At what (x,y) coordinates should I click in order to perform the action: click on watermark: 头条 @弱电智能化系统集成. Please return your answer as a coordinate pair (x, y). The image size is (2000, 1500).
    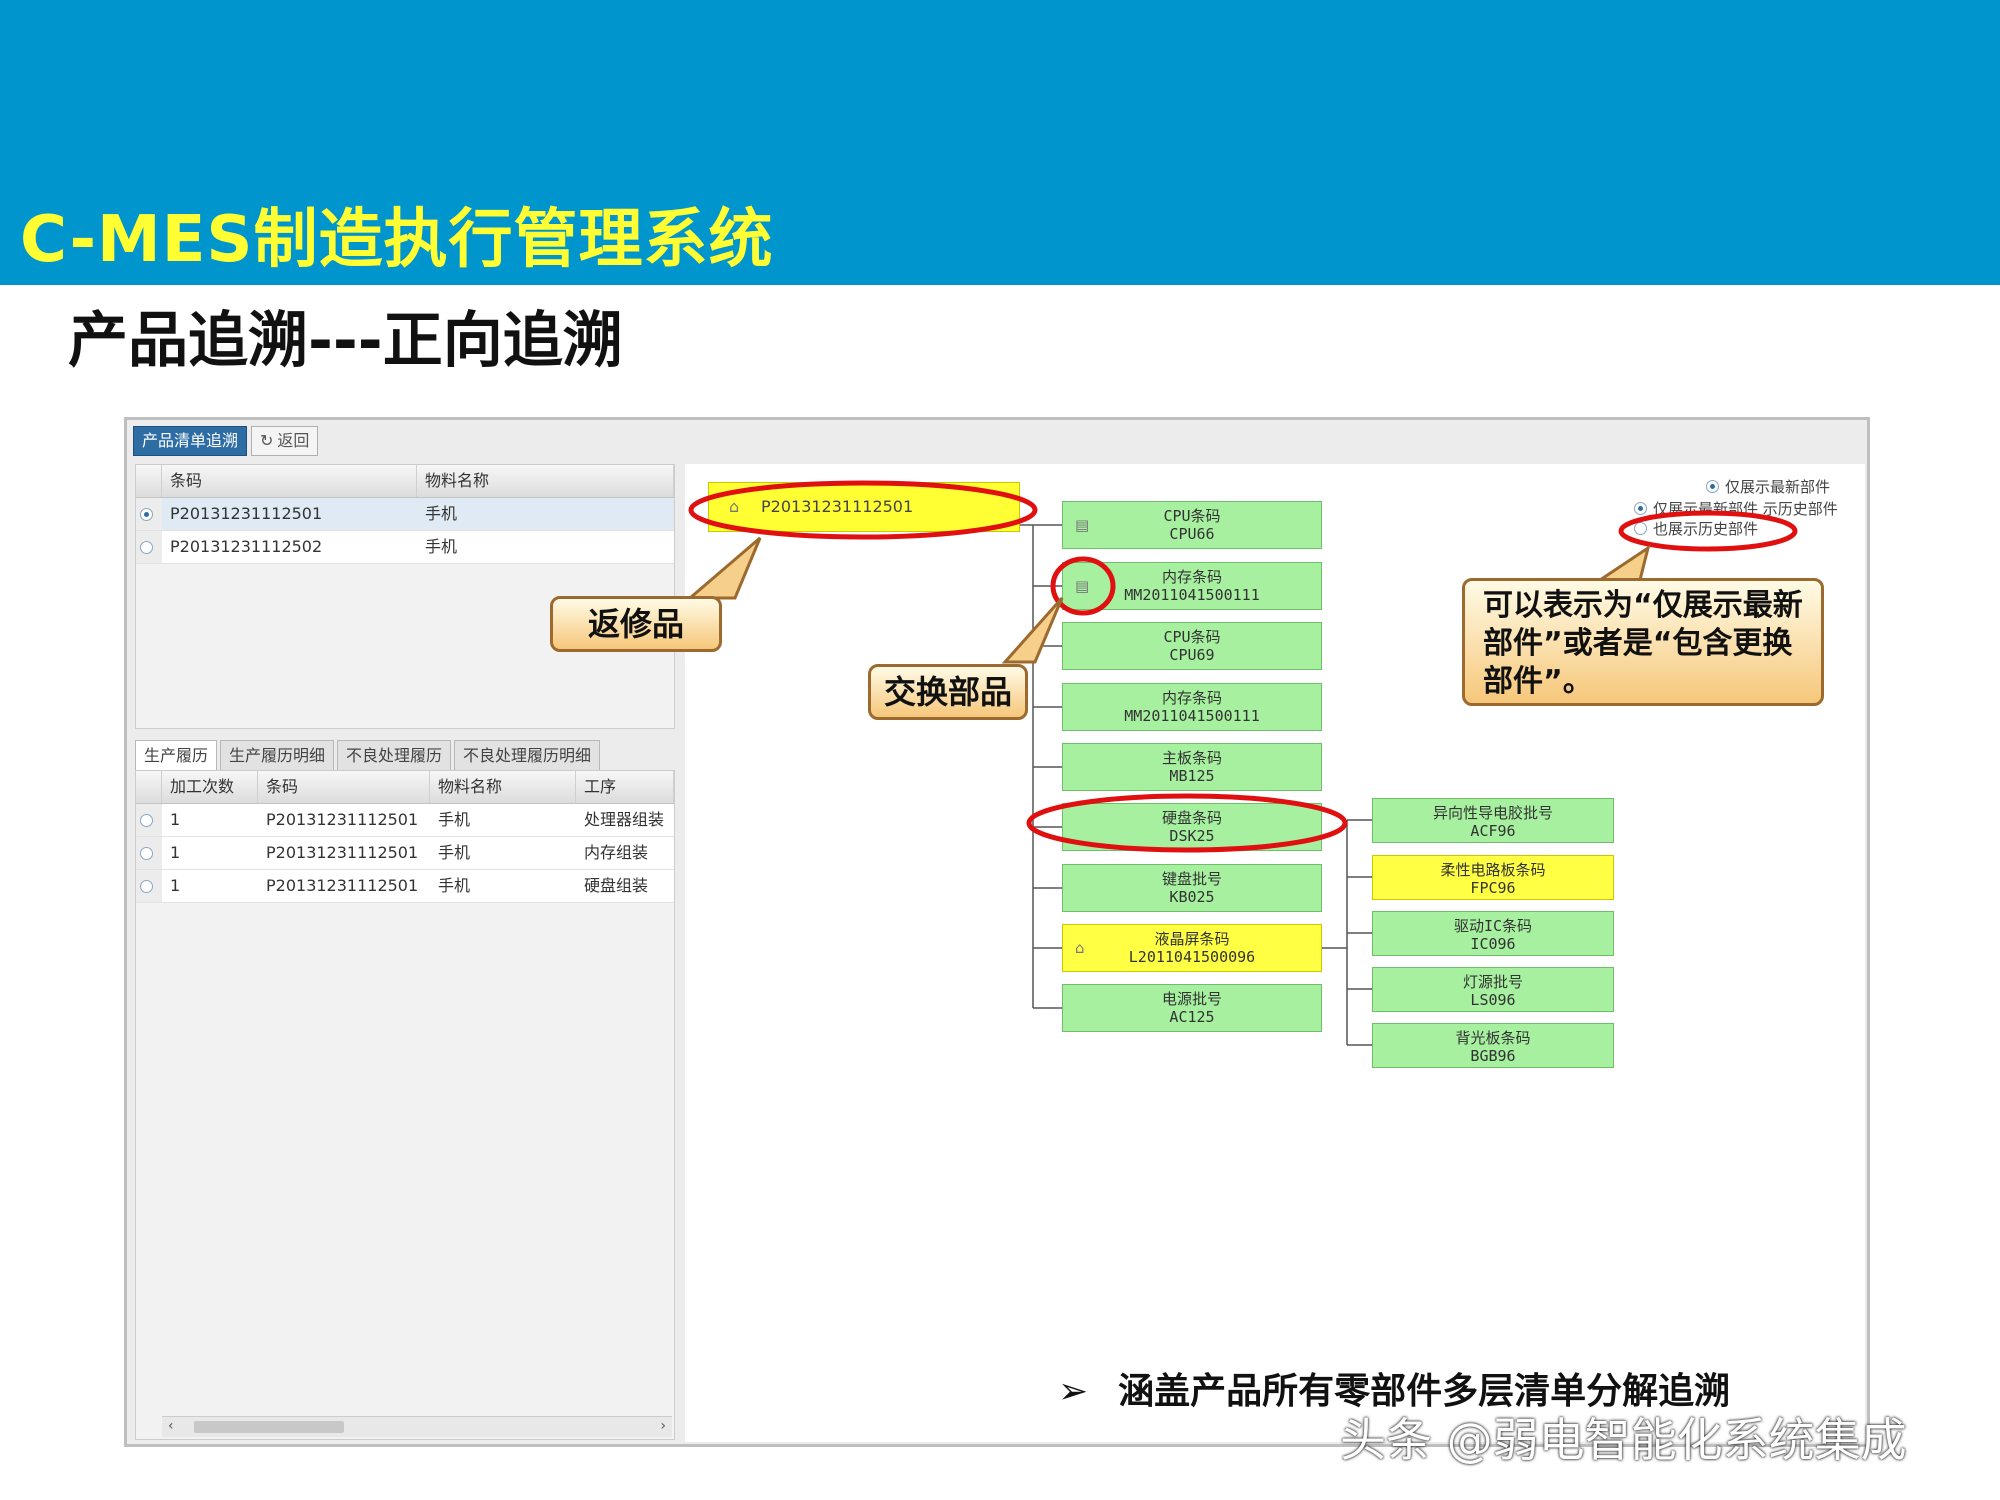
    Looking at the image, I should click on (1623, 1440).